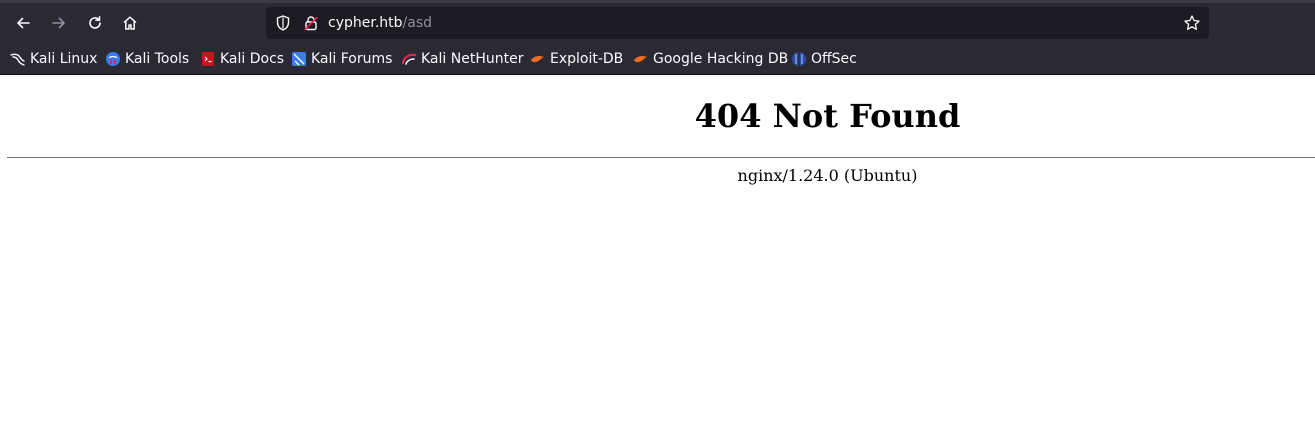 The image size is (1315, 443). I want to click on bookmark-label: Google Hacking DB, so click(721, 59).